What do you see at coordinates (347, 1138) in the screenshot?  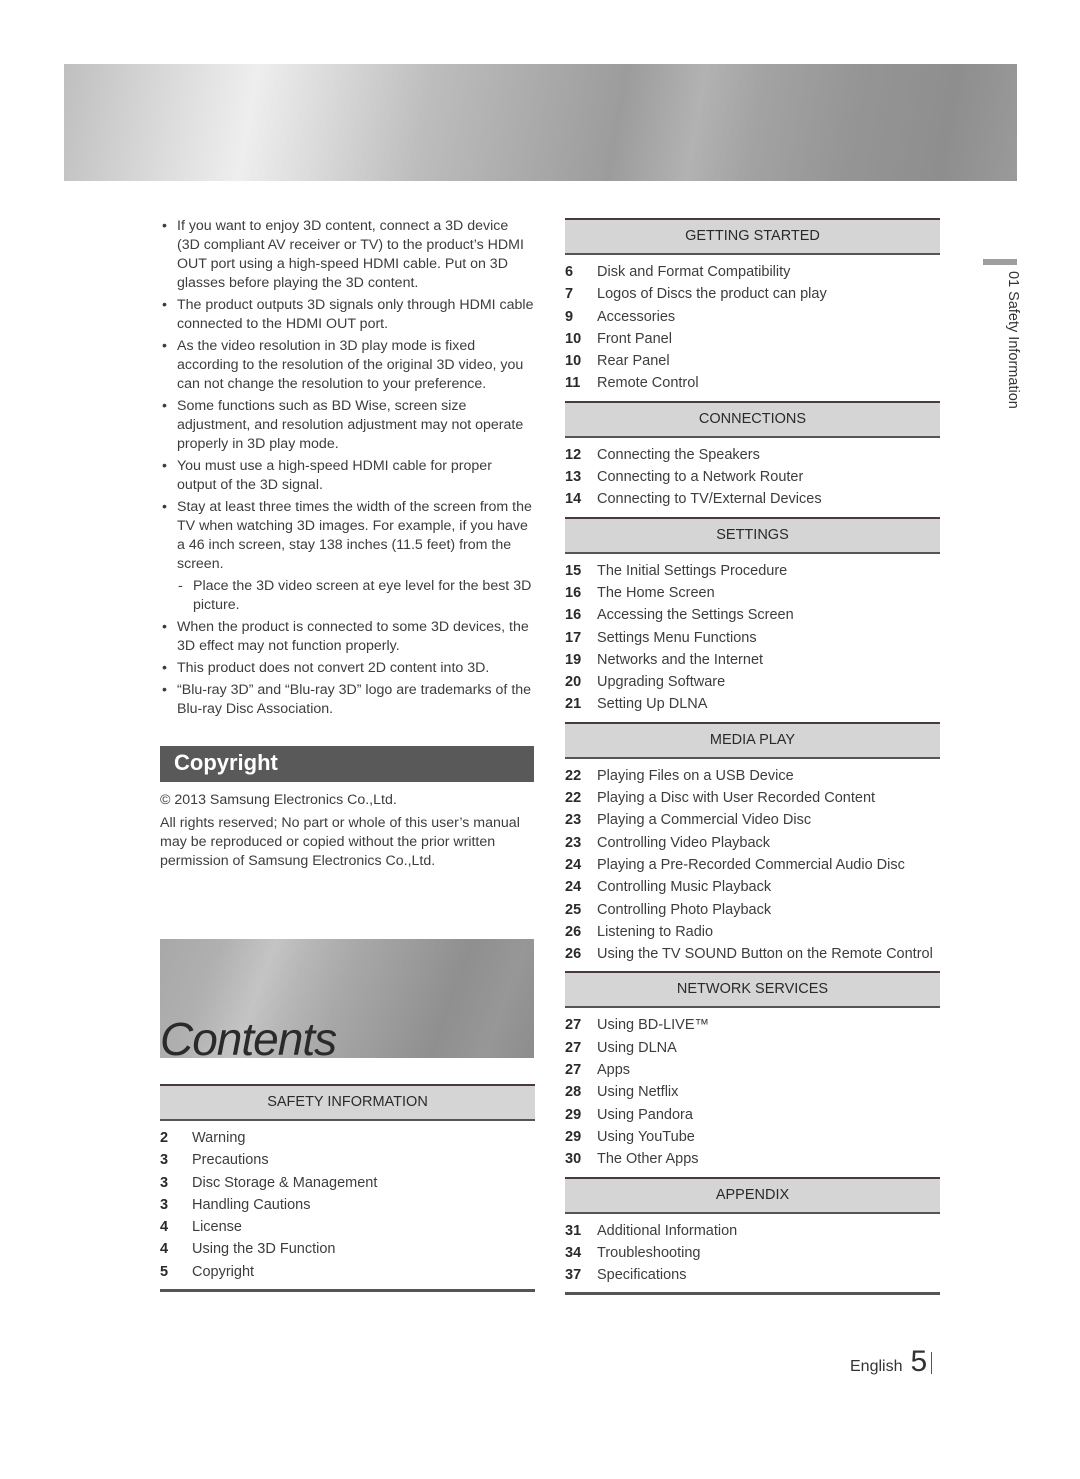 I see `toc-entry: 2 Warning` at bounding box center [347, 1138].